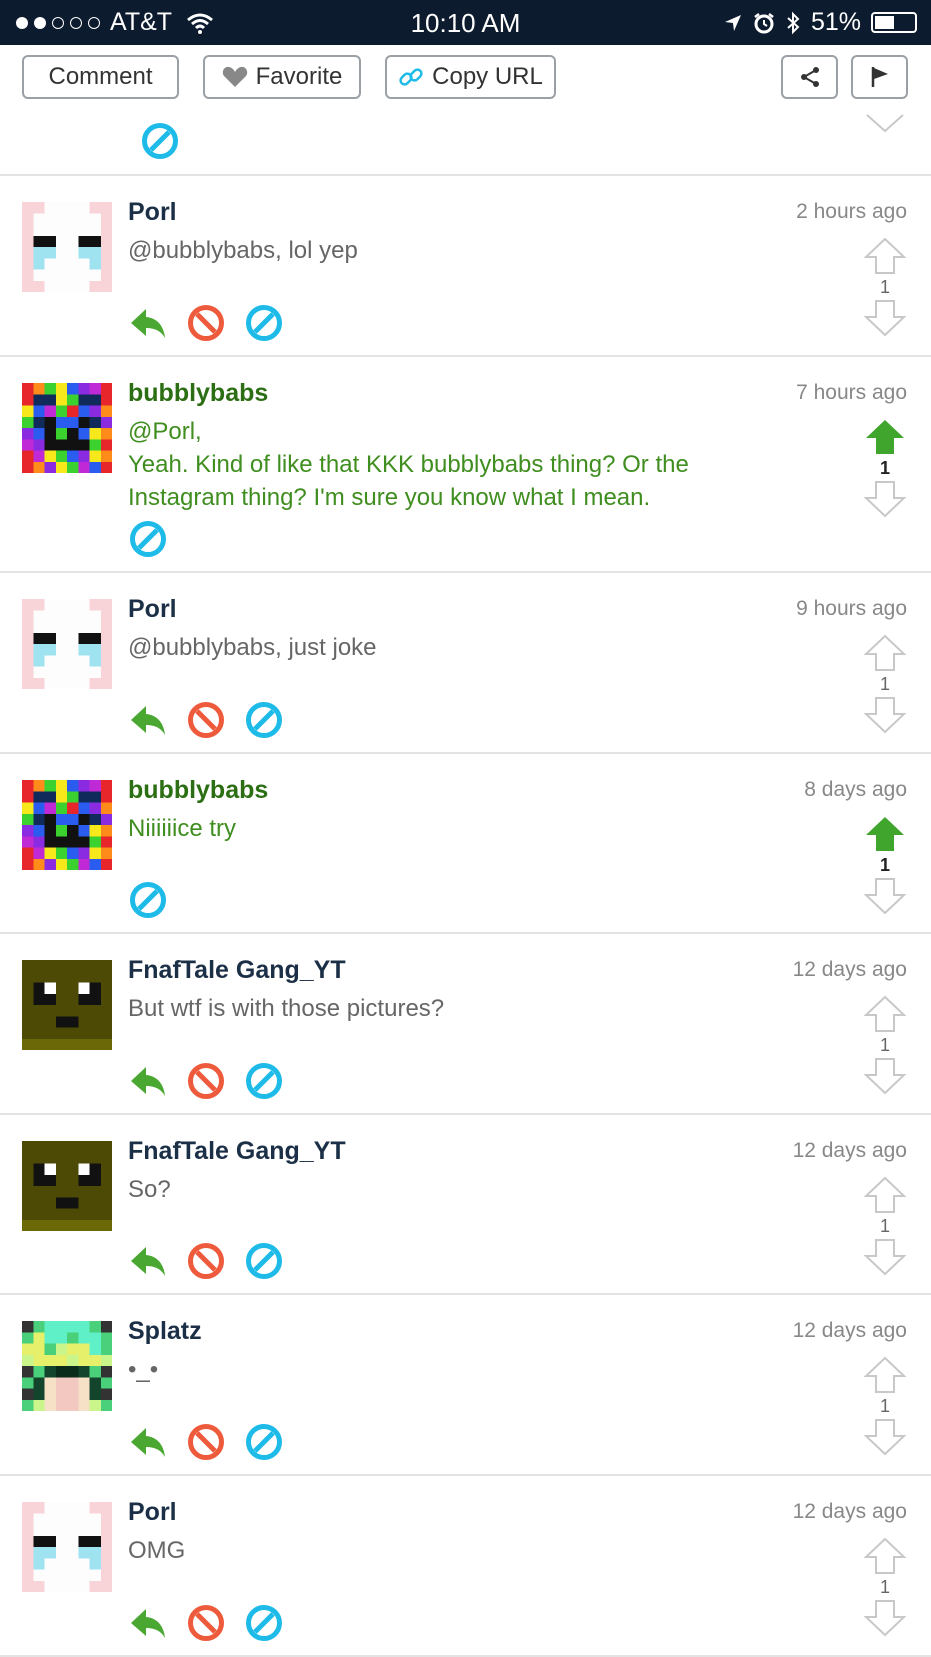 The height and width of the screenshot is (1657, 931). I want to click on copy-url-button-label: Copy URL, so click(487, 76).